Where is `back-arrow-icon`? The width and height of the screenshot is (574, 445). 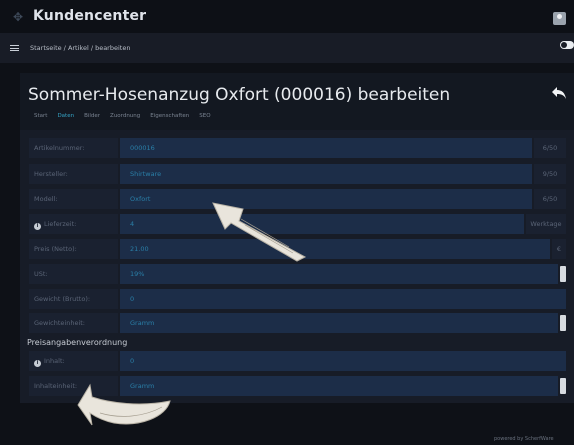 back-arrow-icon is located at coordinates (559, 93).